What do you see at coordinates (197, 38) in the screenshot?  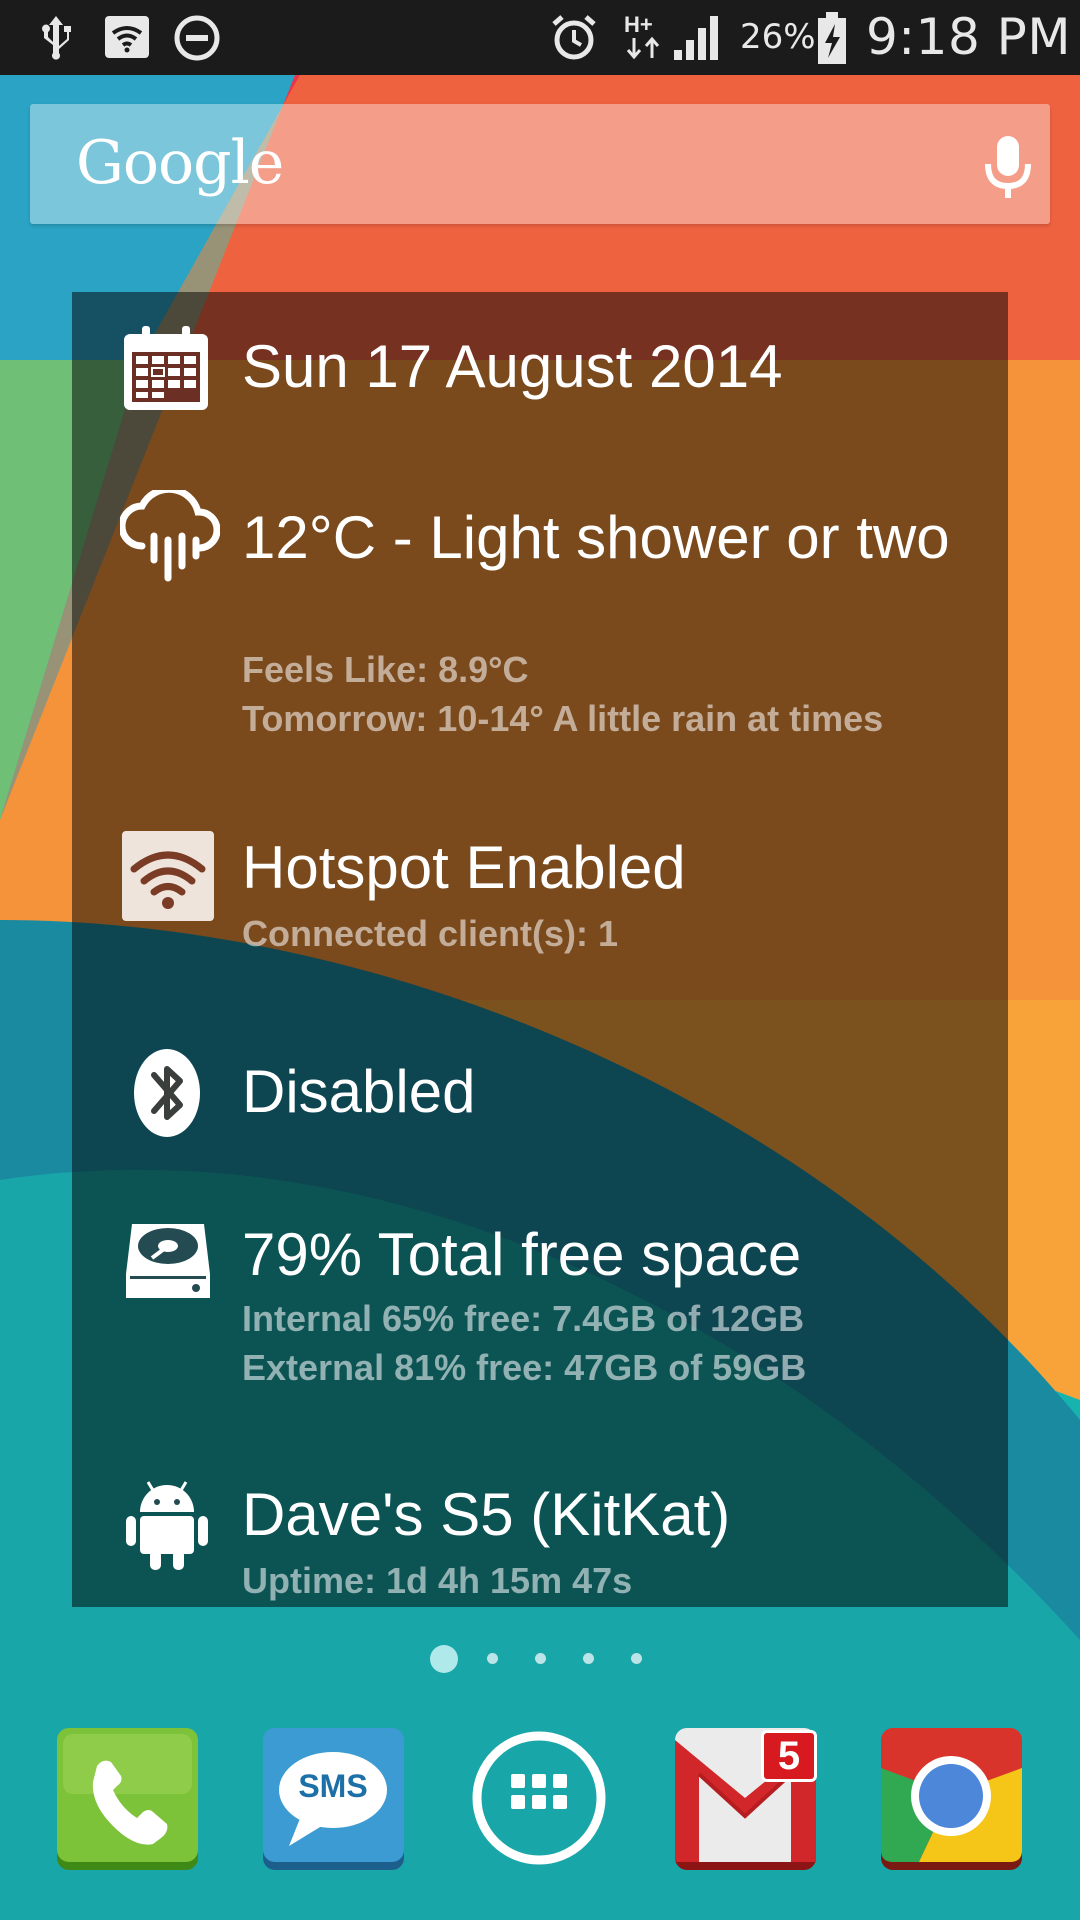 I see `do-not-disturb-icon` at bounding box center [197, 38].